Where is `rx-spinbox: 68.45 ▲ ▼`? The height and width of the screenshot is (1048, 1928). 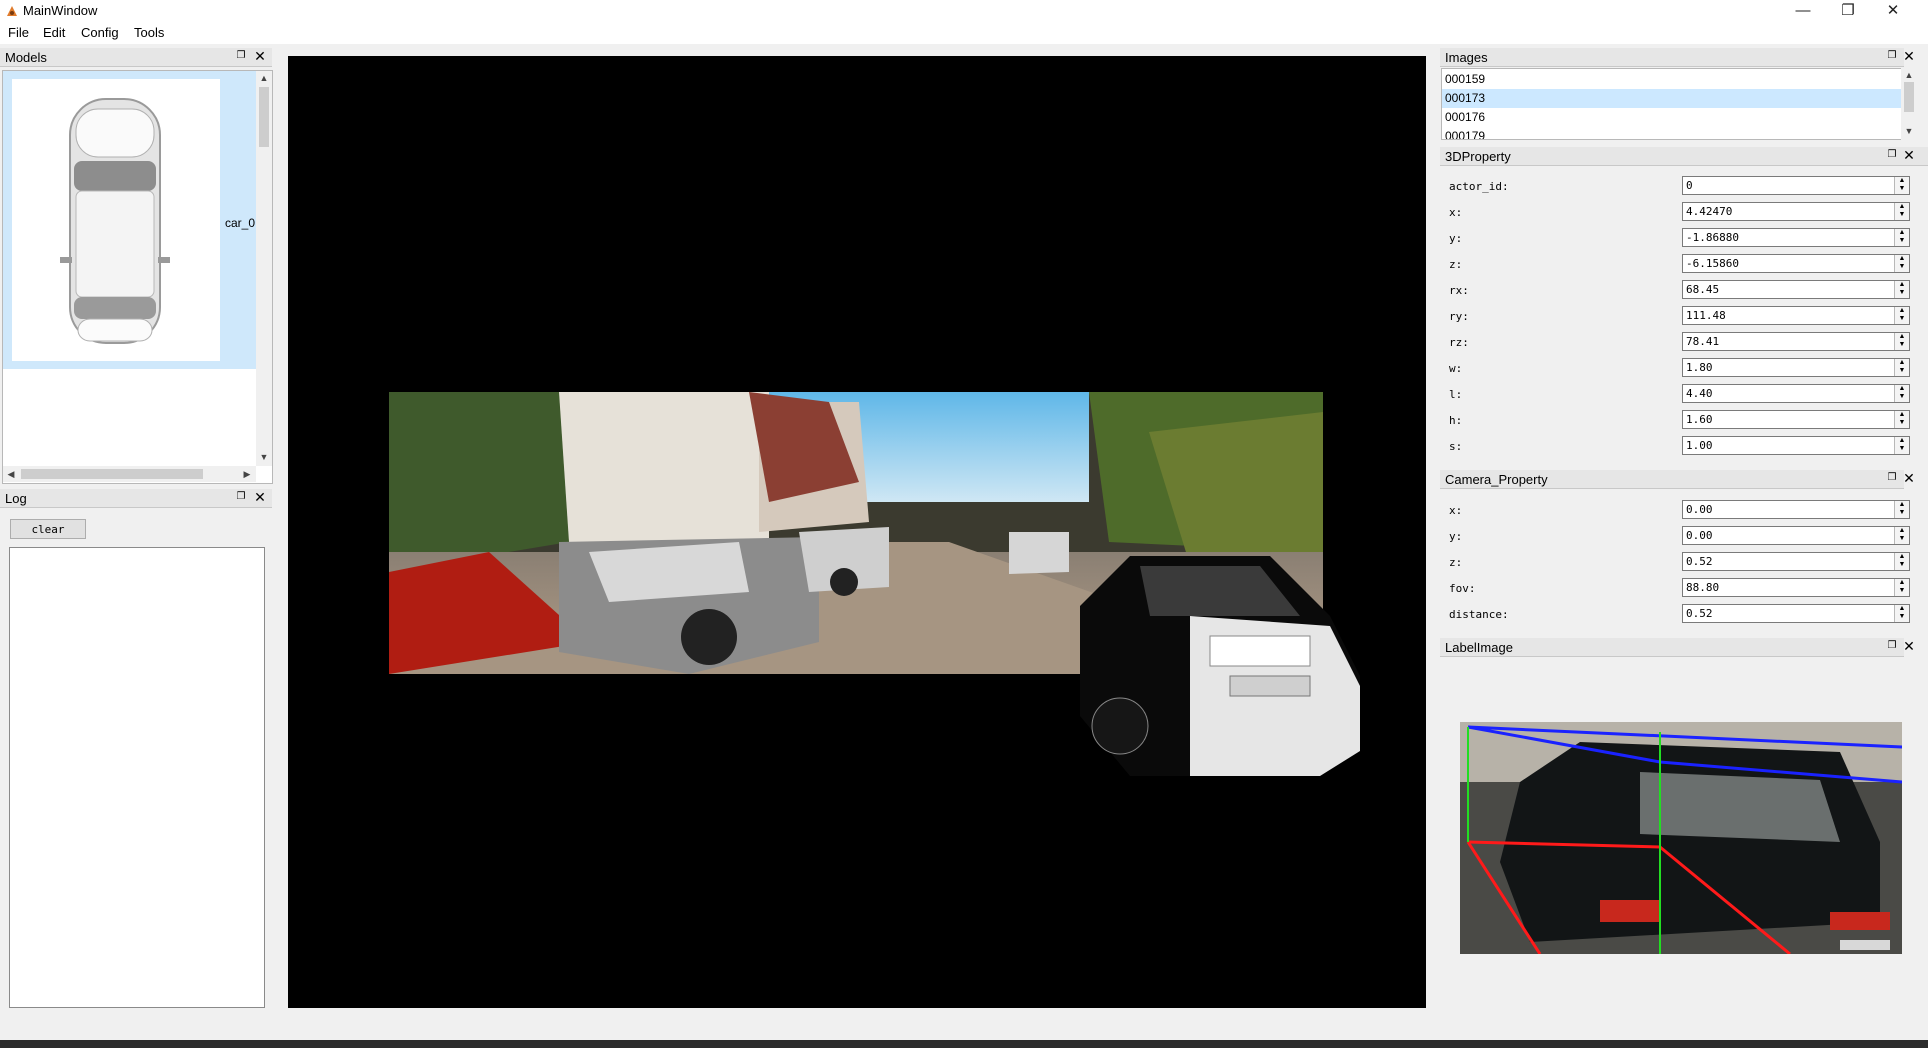
rx-spinbox: 68.45 ▲ ▼ is located at coordinates (1796, 289).